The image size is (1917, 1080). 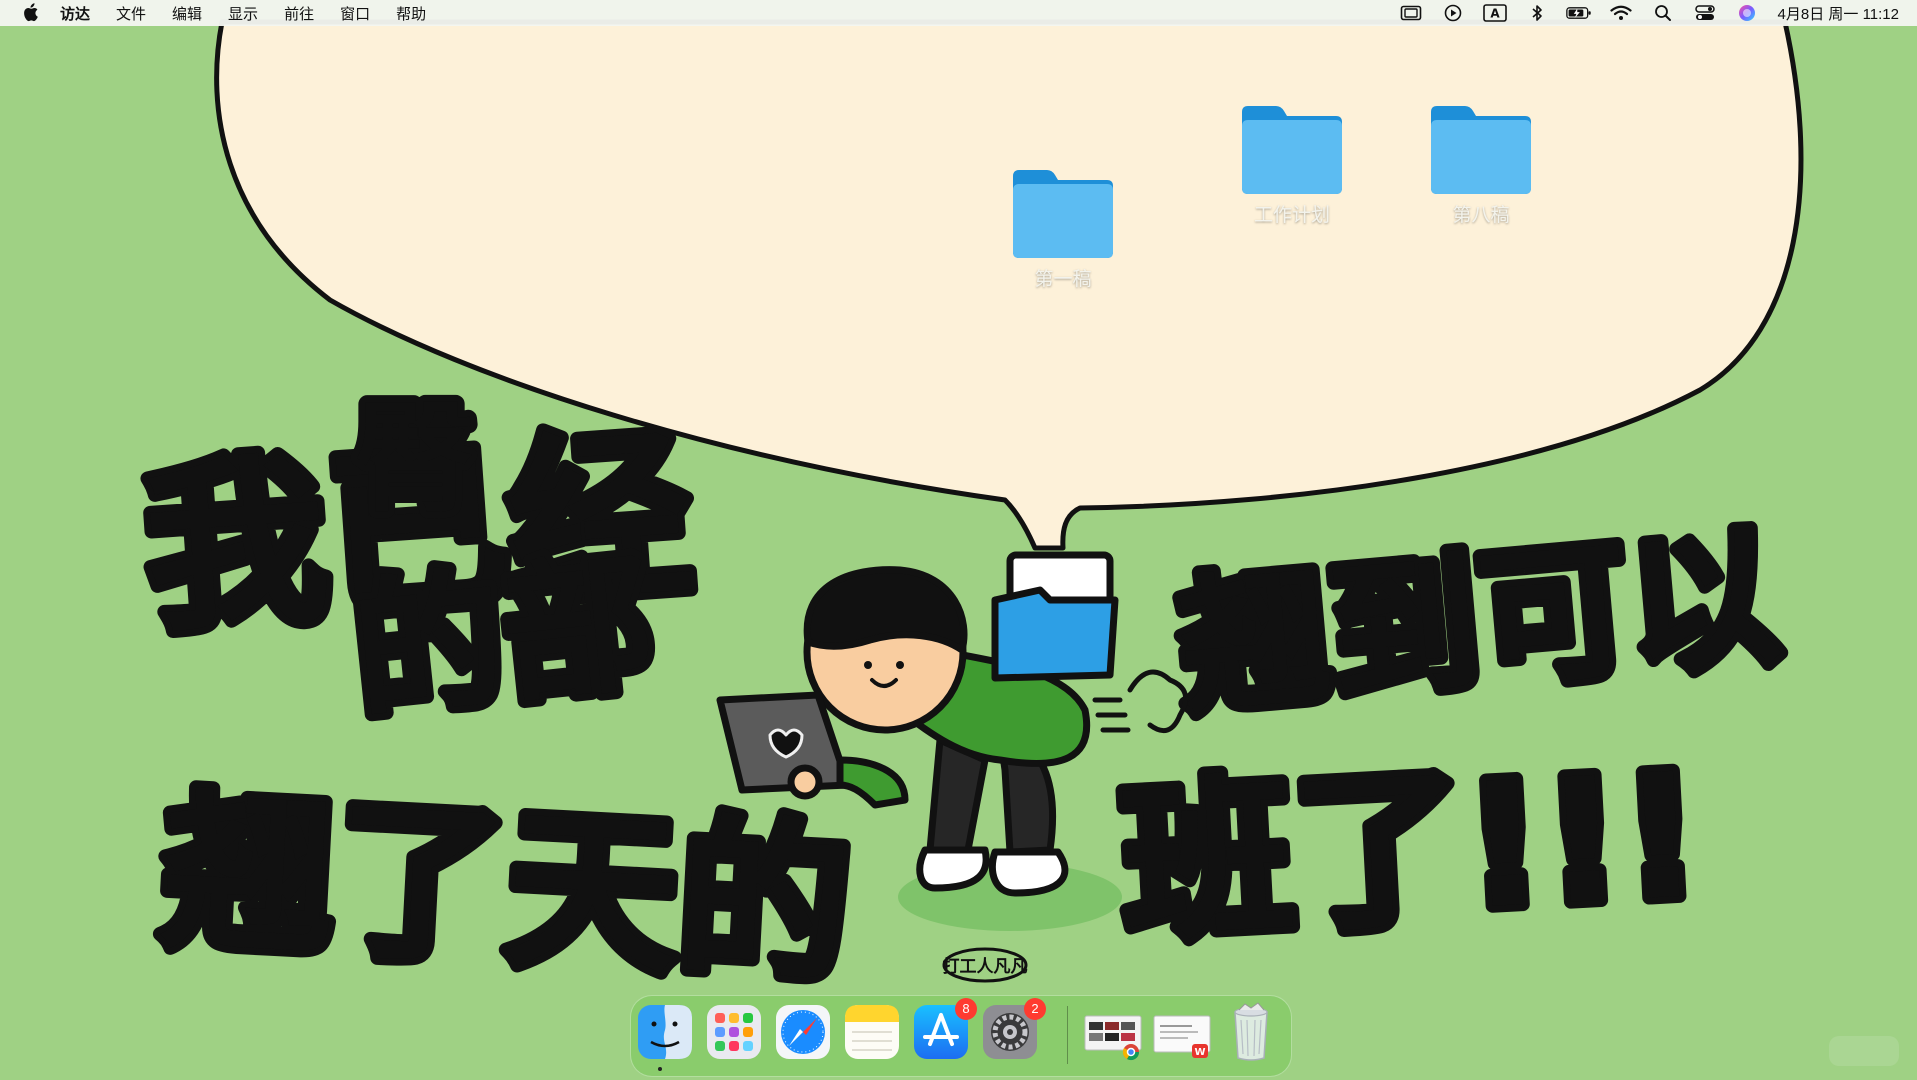 What do you see at coordinates (1453, 13) in the screenshot?
I see `now-playing-icon` at bounding box center [1453, 13].